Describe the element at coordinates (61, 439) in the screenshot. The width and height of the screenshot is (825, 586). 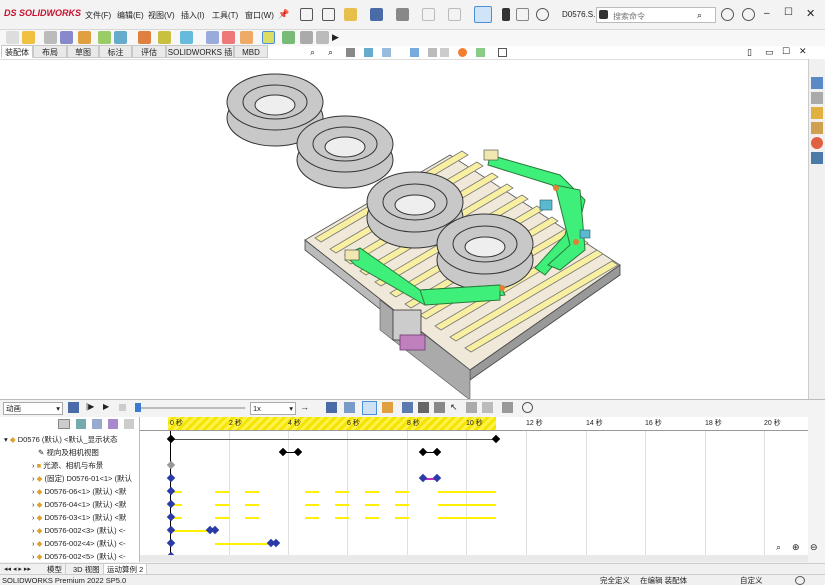
I see `tree-row-assembly: ▾ ◆ D0576 (默认) <默认_显示状态` at that location.